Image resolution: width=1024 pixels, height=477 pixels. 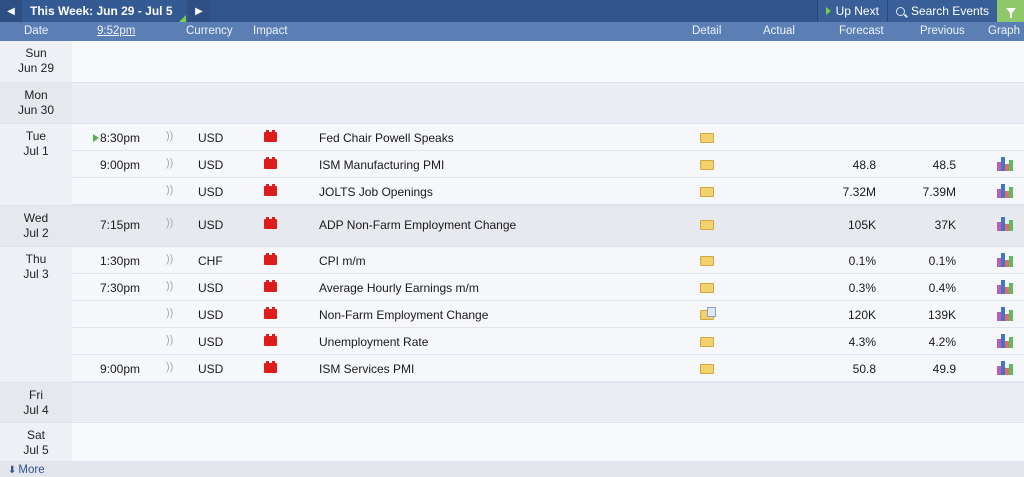 What do you see at coordinates (944, 165) in the screenshot?
I see `event-previous: 48.5` at bounding box center [944, 165].